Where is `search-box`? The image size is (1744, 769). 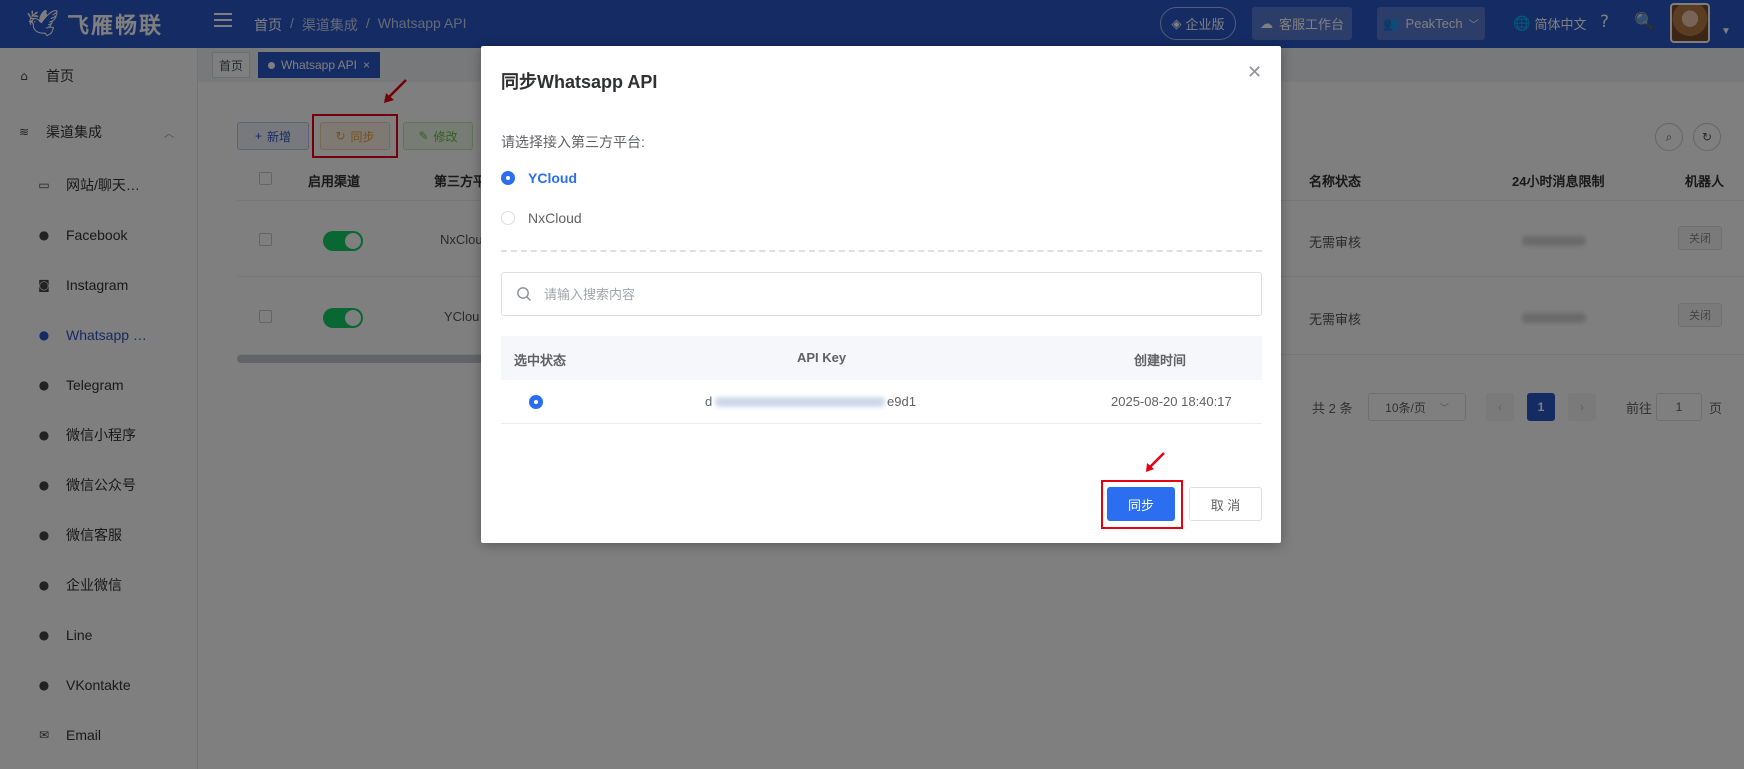
search-box is located at coordinates (881, 294).